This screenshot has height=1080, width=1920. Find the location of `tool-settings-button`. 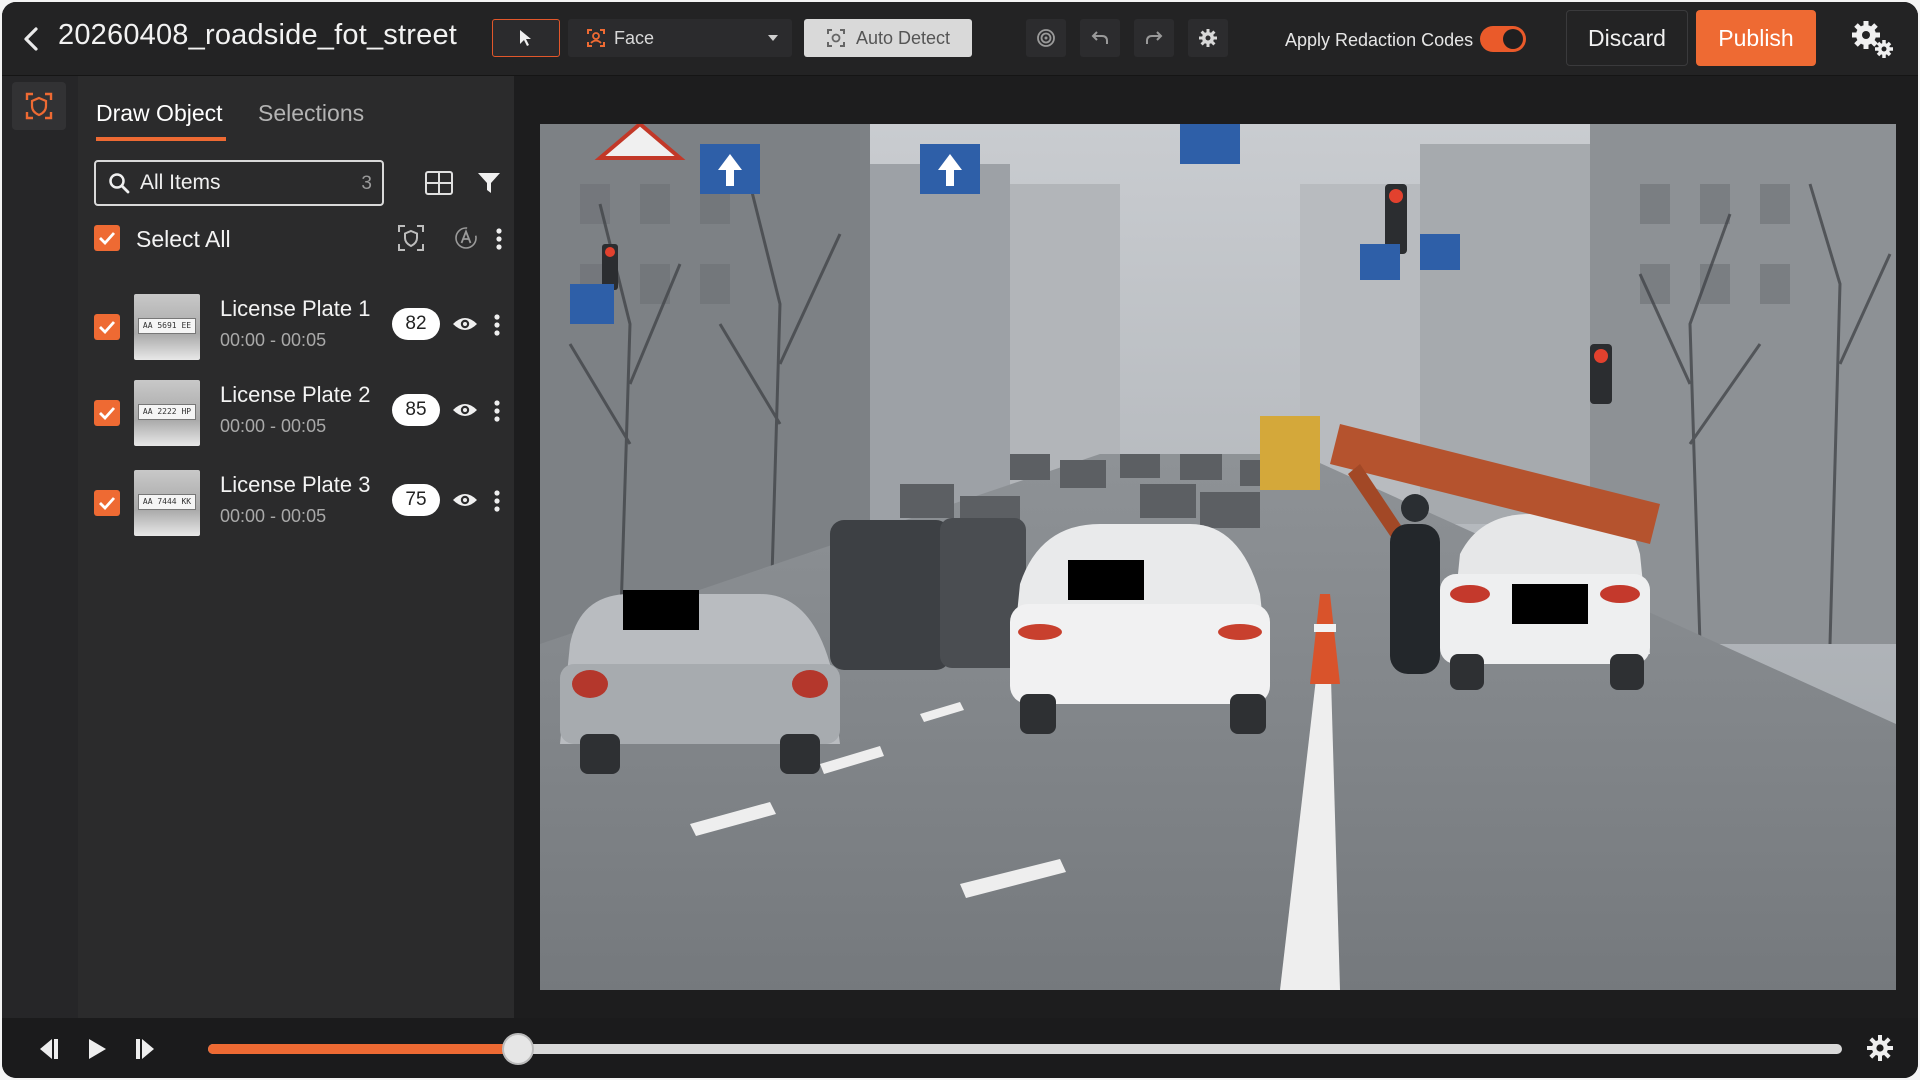

tool-settings-button is located at coordinates (1208, 38).